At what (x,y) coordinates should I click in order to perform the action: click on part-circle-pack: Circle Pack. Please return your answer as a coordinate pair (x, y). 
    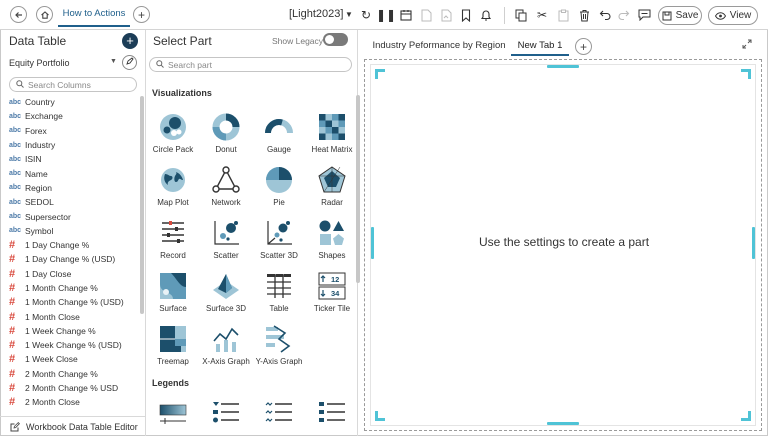
    Looking at the image, I should click on (173, 135).